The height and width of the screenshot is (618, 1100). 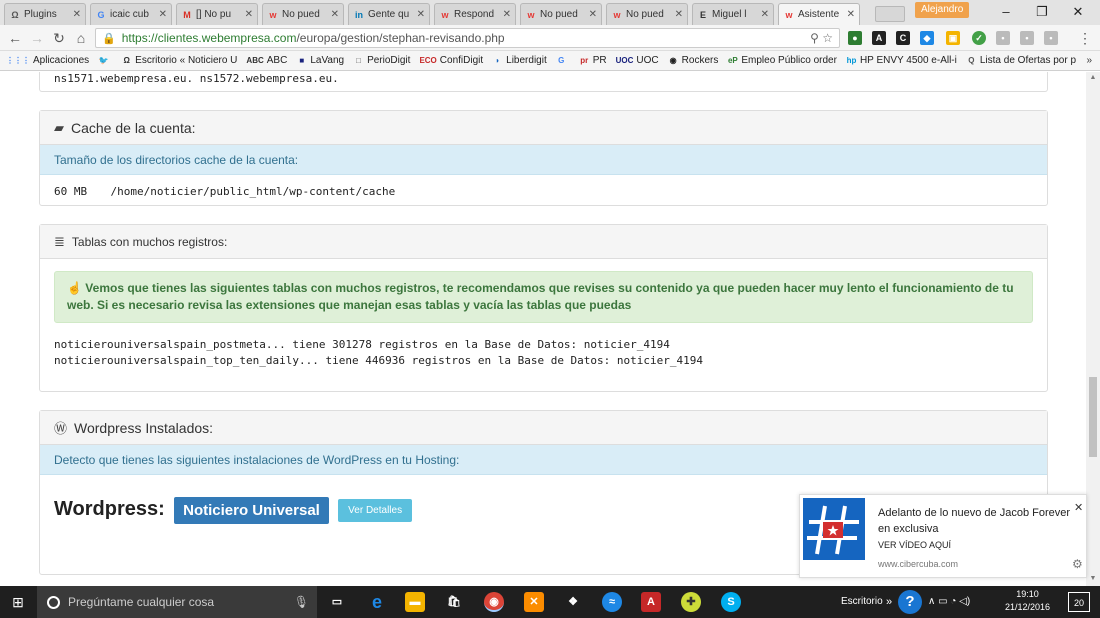 I want to click on task-view-icon: ▭, so click(x=337, y=602).